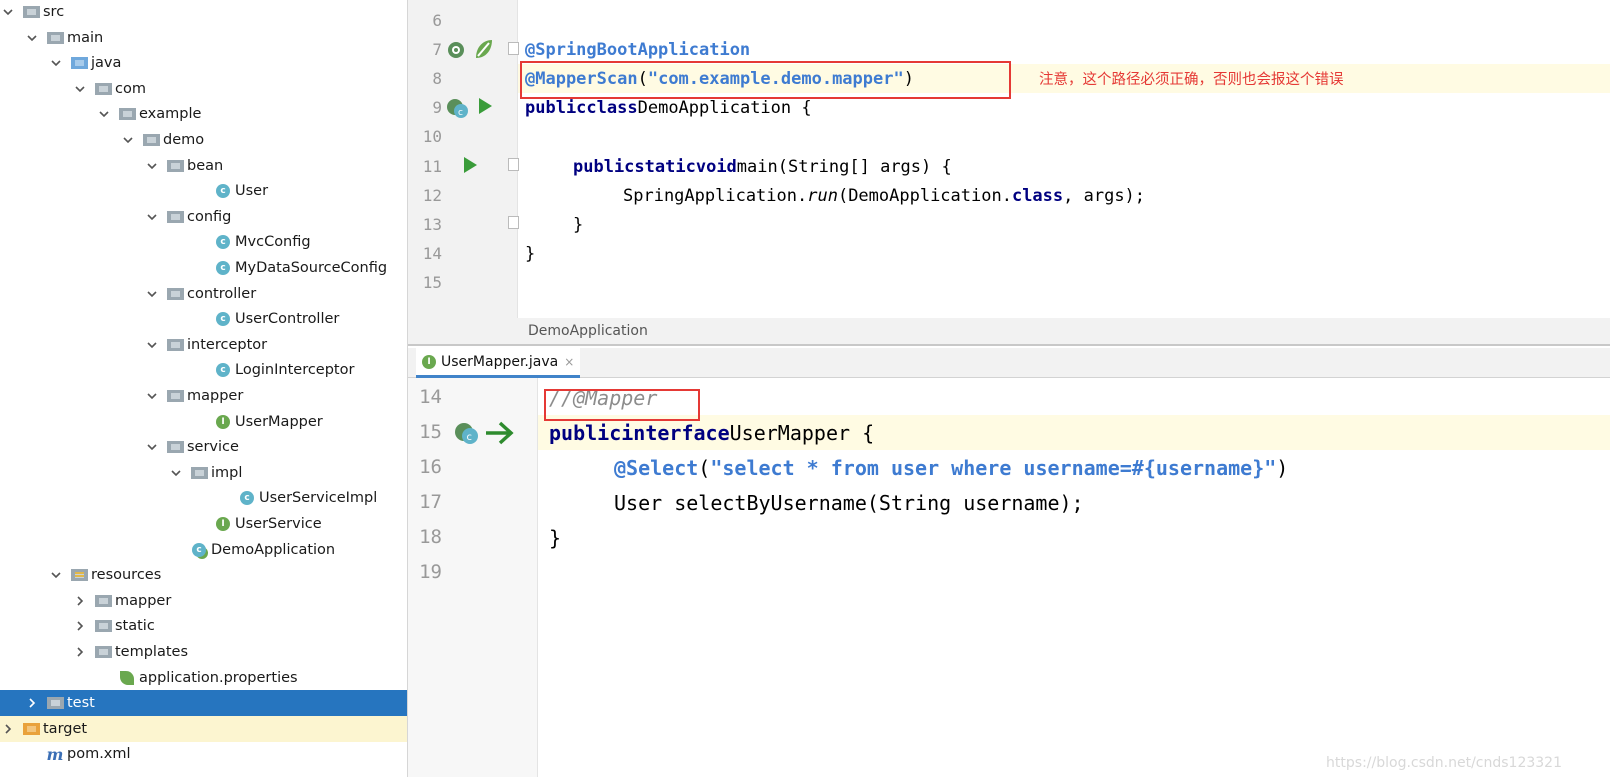 This screenshot has height=777, width=1610. I want to click on spring-boot-class-icon: c, so click(199, 550).